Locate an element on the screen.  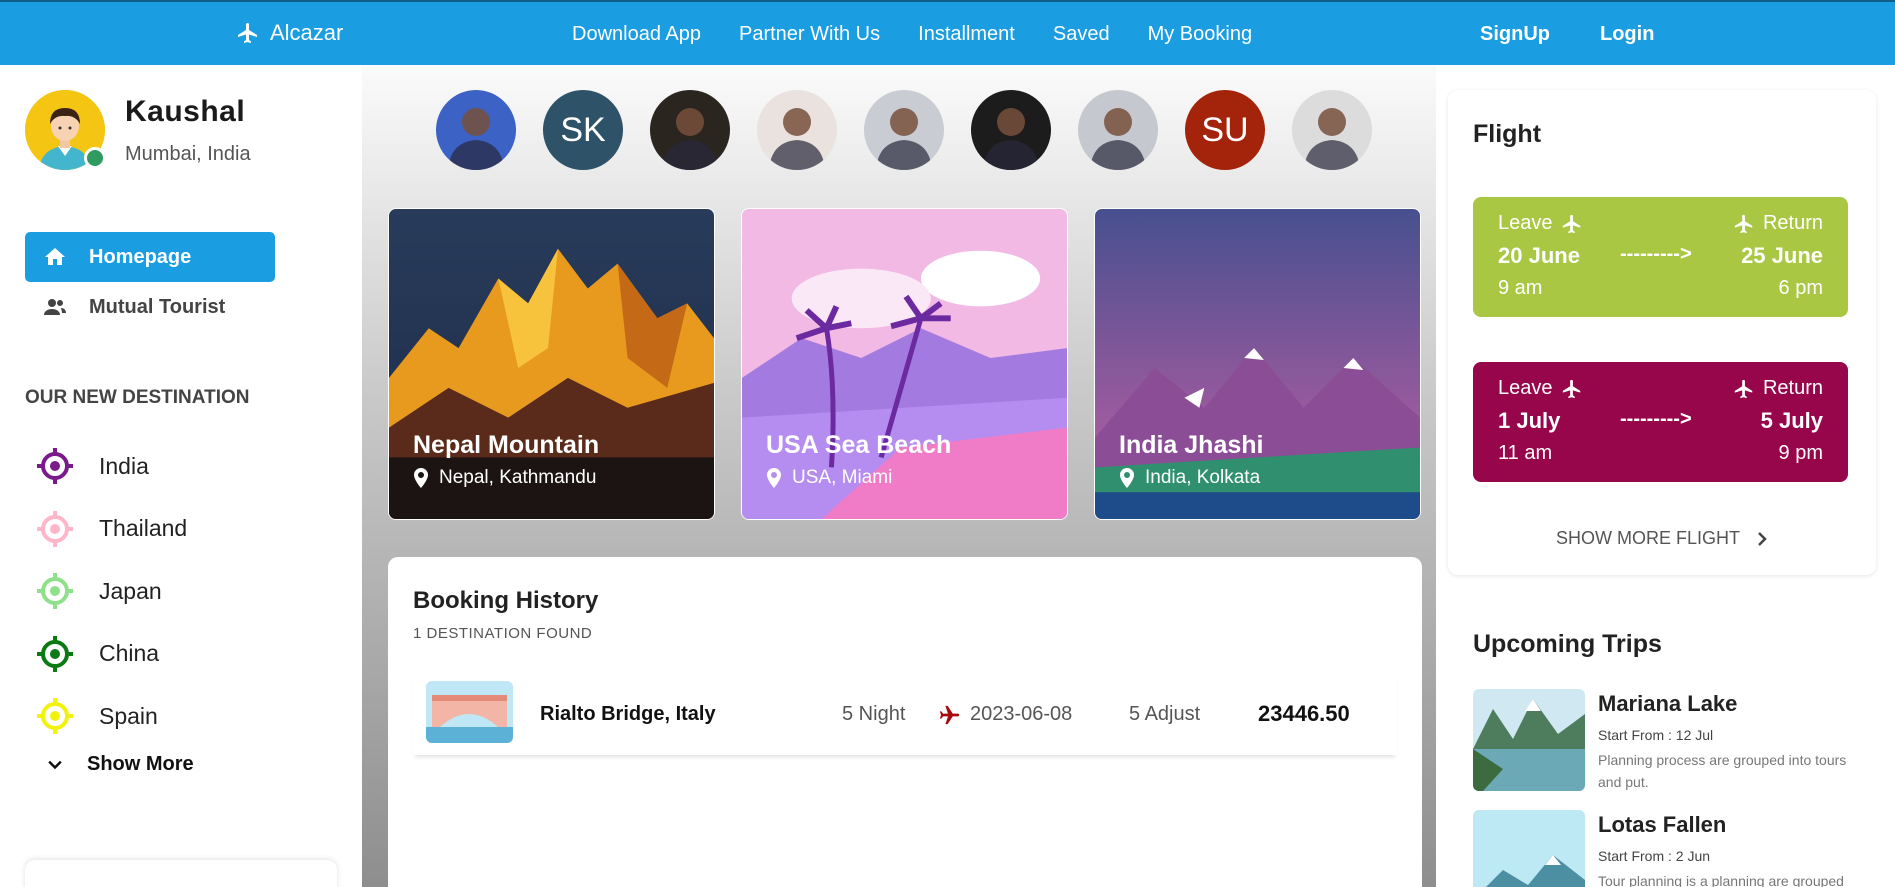
avatar-initials: SU is located at coordinates (1225, 129).